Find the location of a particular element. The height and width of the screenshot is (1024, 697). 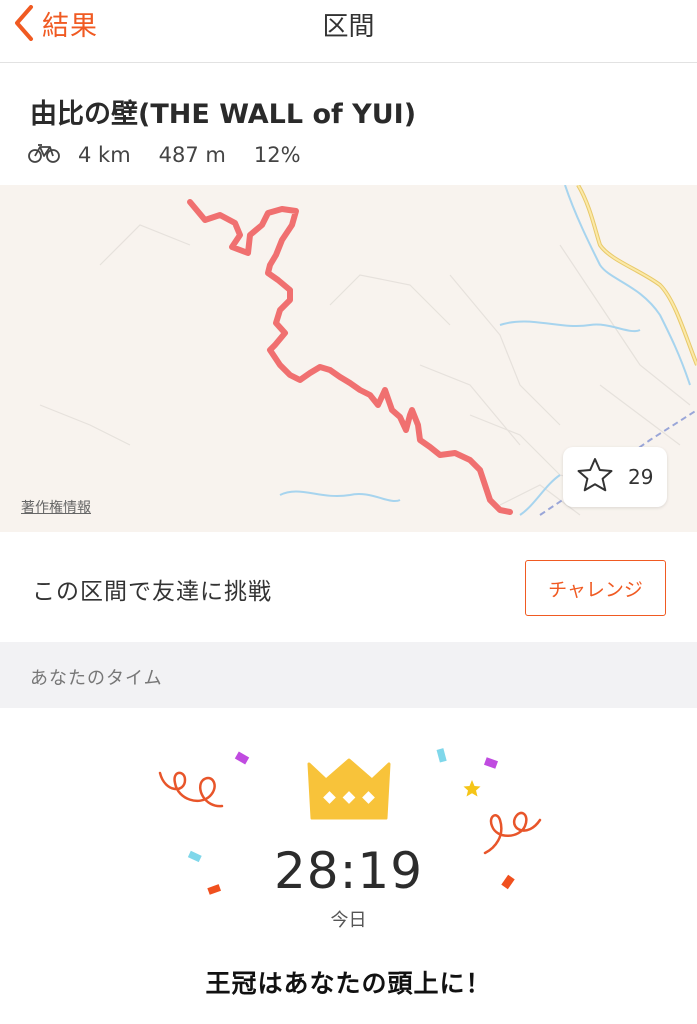

star-outline-icon is located at coordinates (588, 477).